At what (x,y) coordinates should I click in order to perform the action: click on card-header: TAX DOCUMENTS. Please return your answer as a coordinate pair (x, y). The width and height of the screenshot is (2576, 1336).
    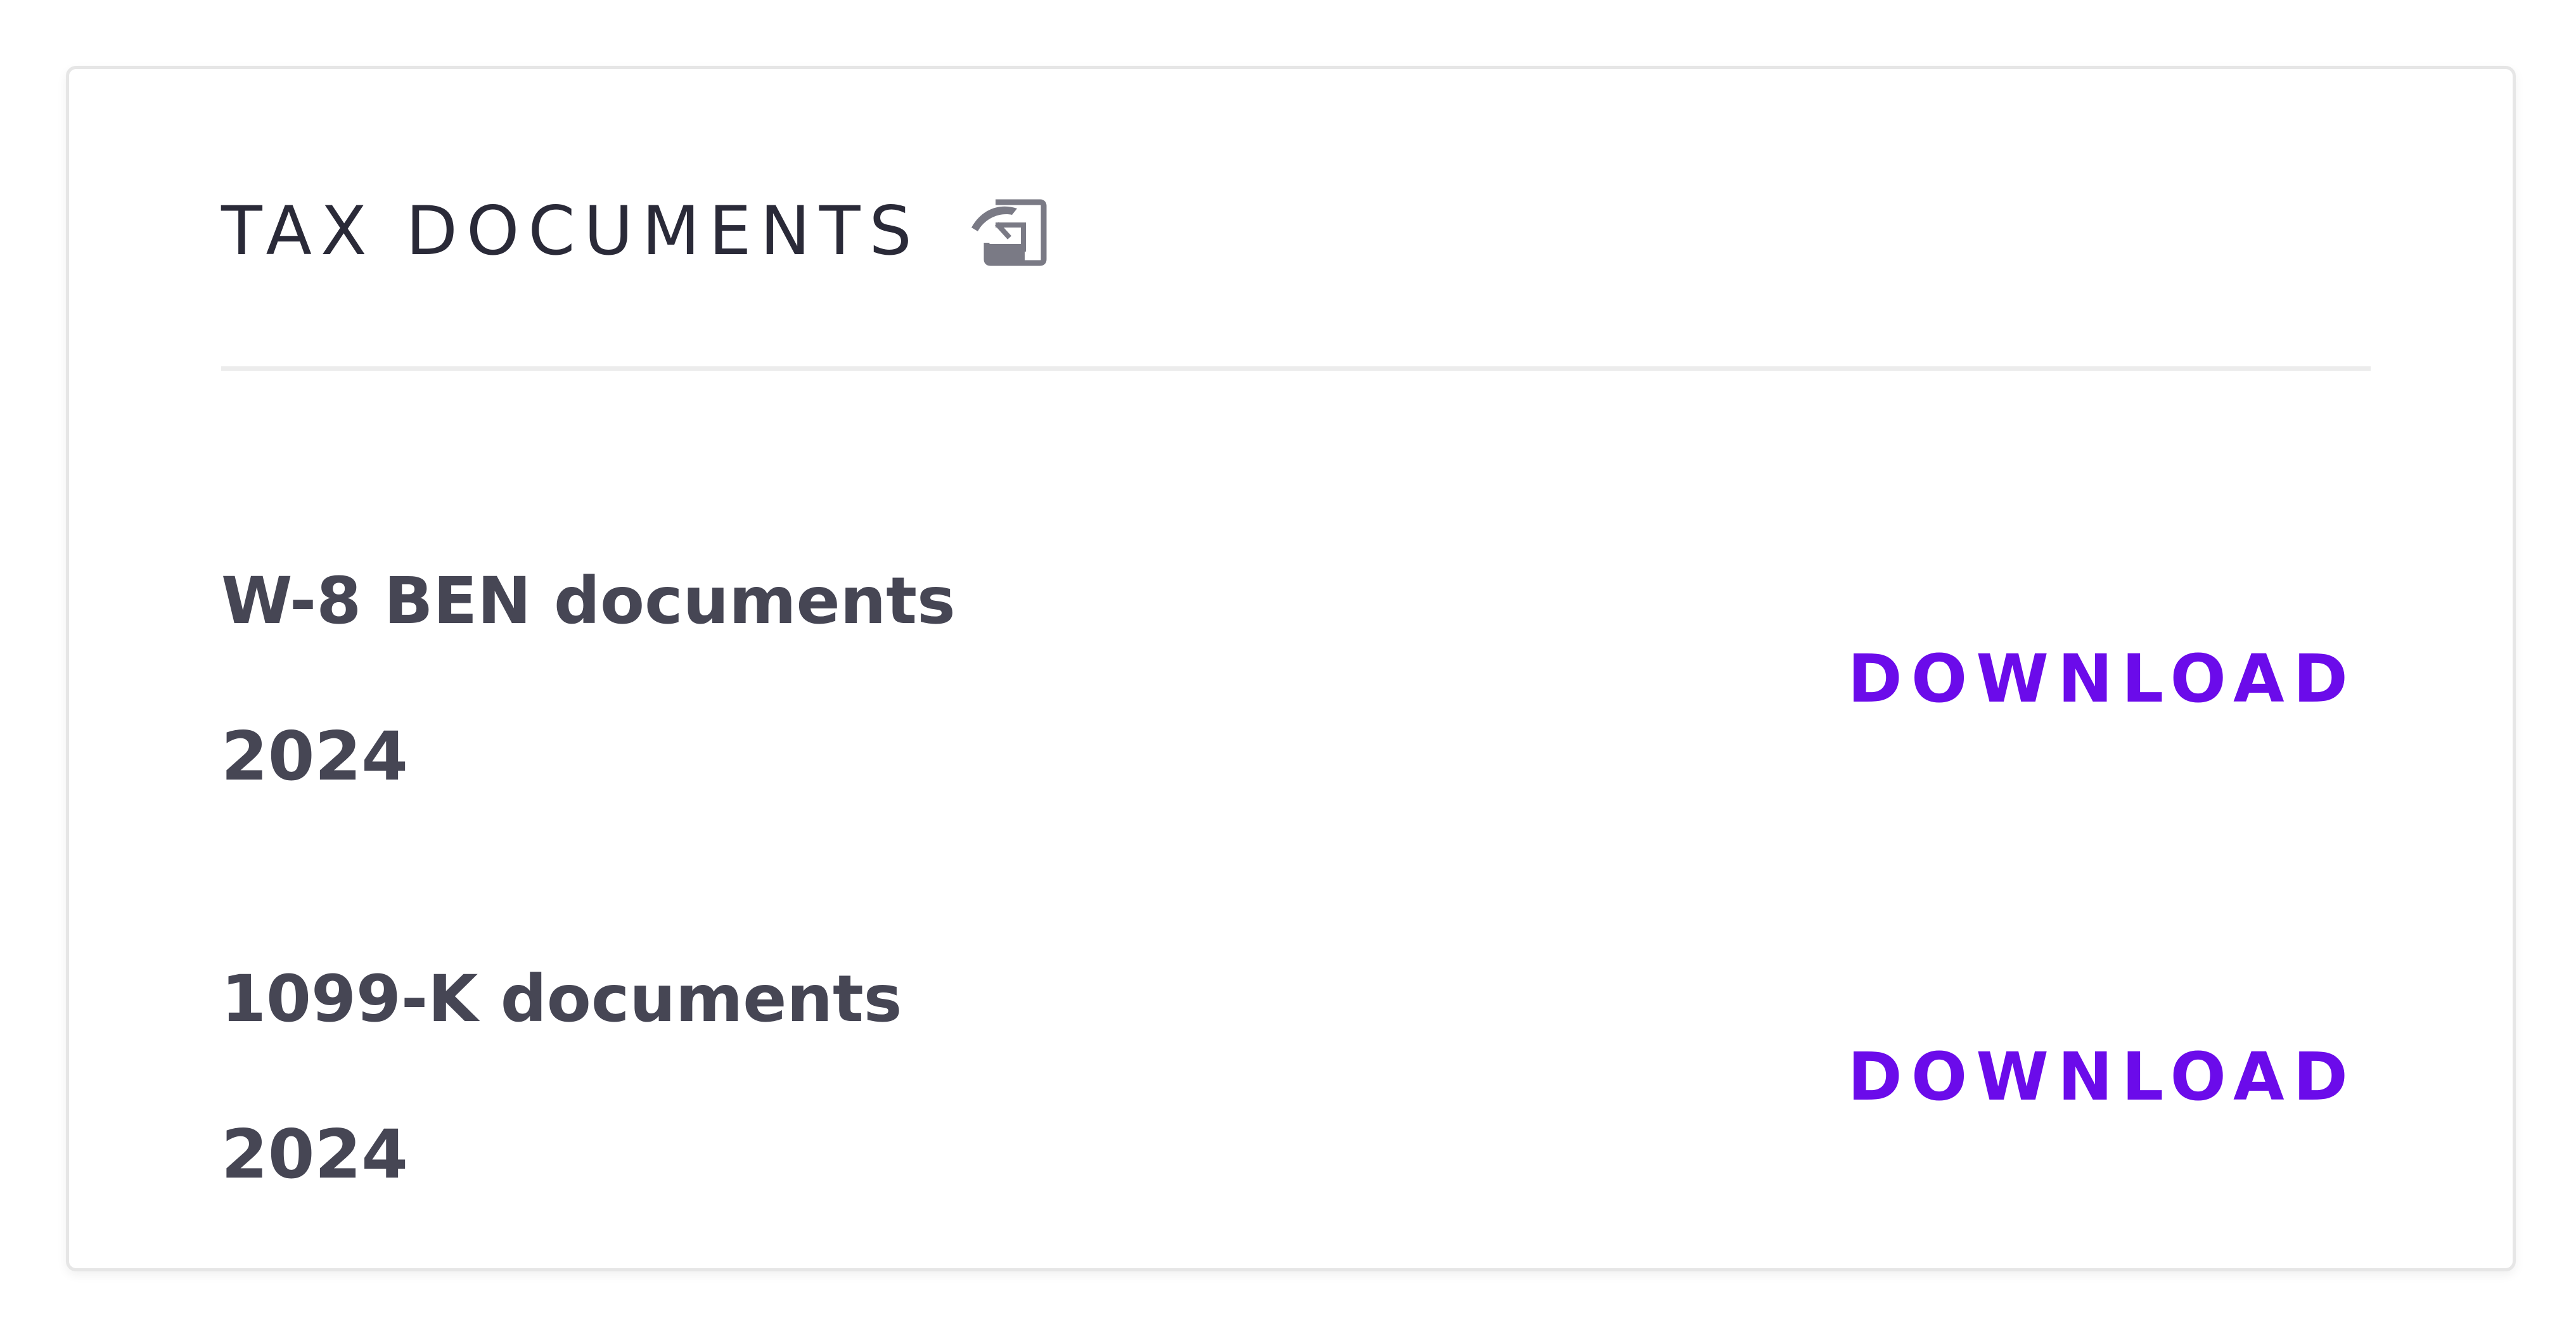
    Looking at the image, I should click on (634, 231).